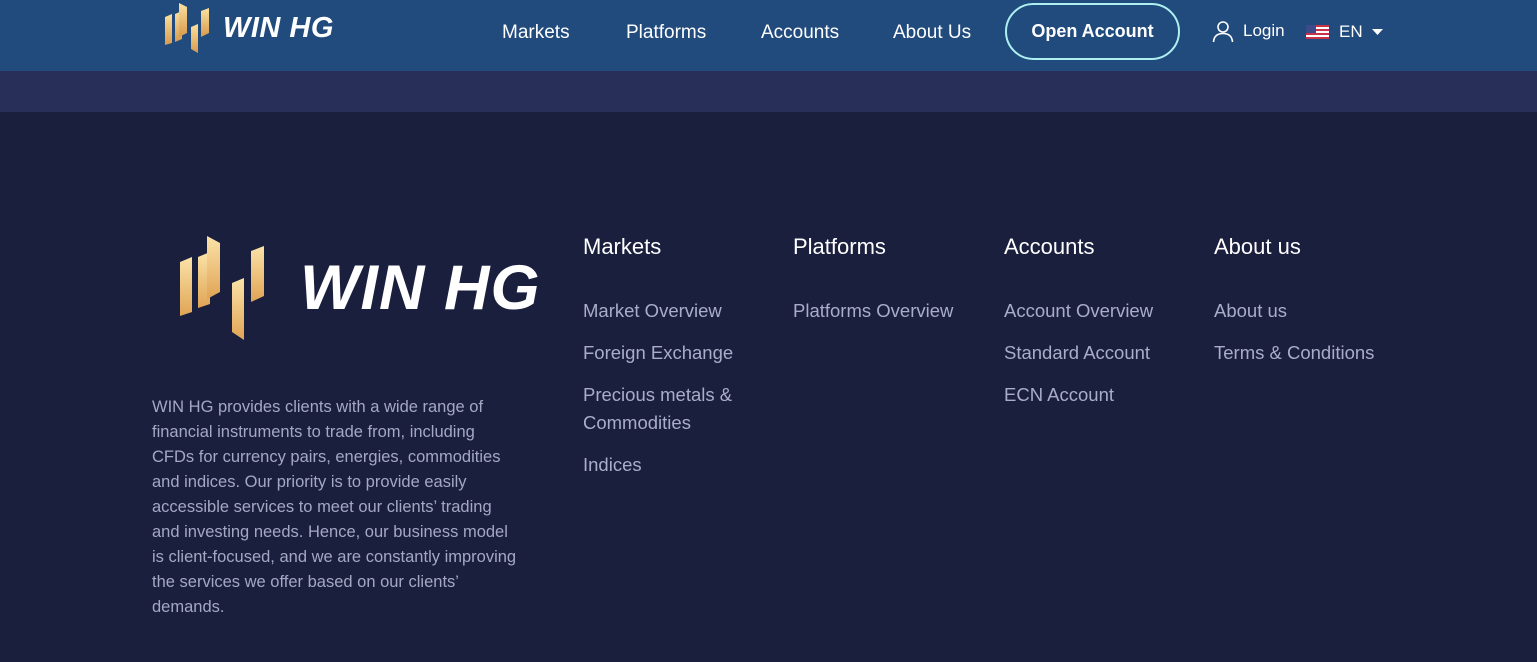 This screenshot has width=1537, height=662. I want to click on nav-accounts: Accounts, so click(800, 33).